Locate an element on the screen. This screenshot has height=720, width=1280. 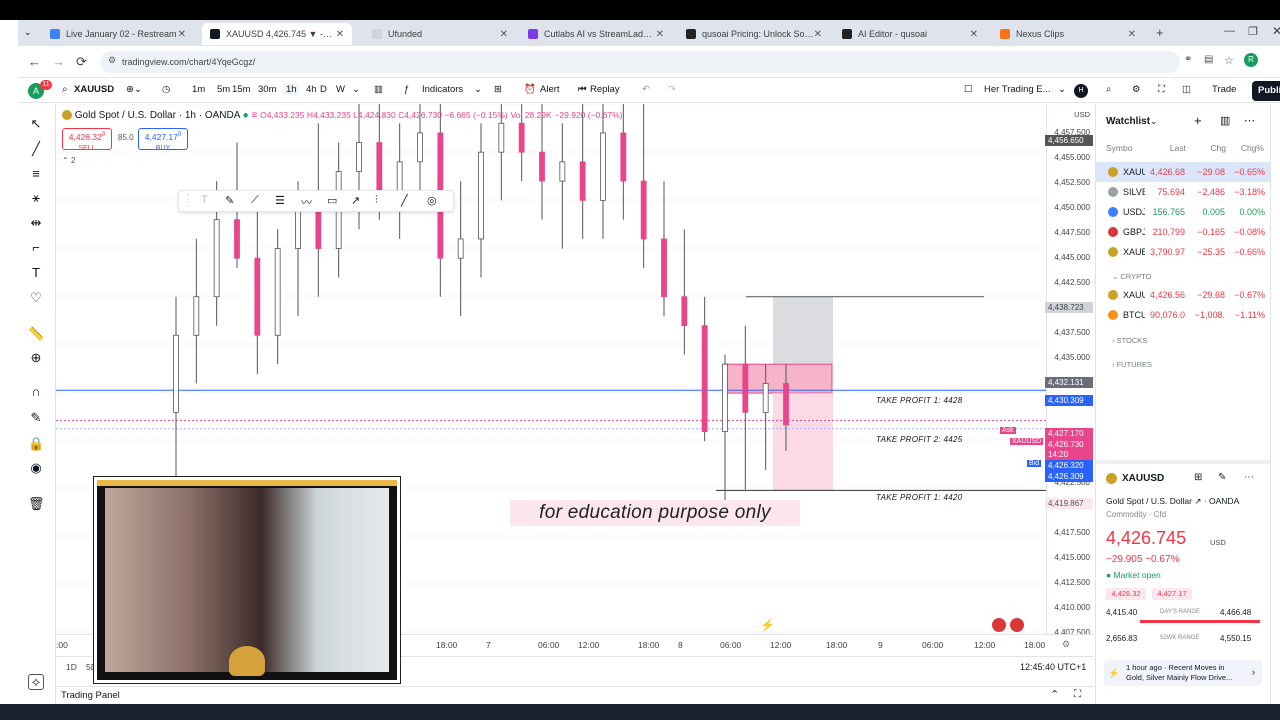
maximize-icon: ❐ is located at coordinates (1253, 31).